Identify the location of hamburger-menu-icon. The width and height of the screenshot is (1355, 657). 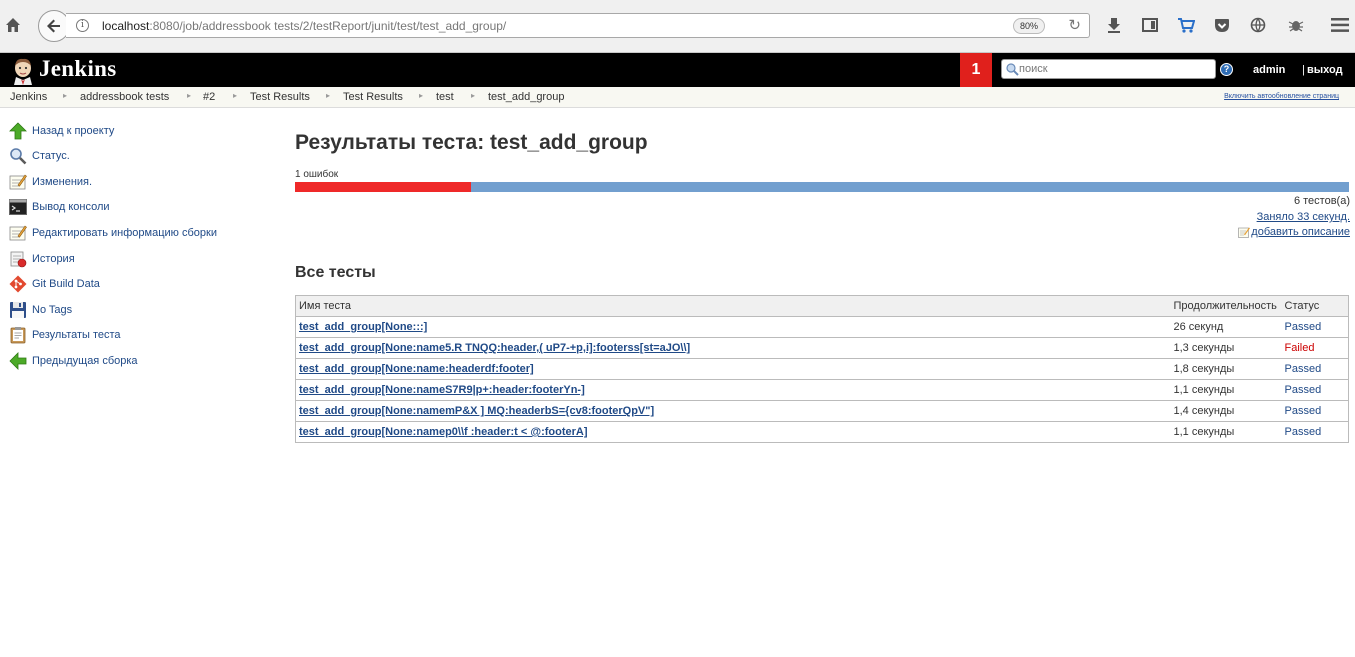
(1340, 25).